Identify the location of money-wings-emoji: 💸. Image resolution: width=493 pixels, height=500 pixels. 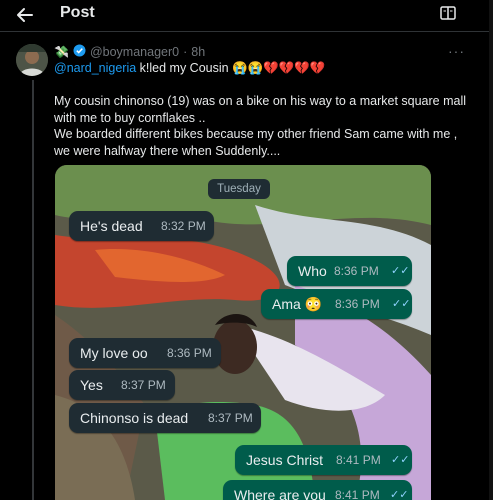
(61, 52).